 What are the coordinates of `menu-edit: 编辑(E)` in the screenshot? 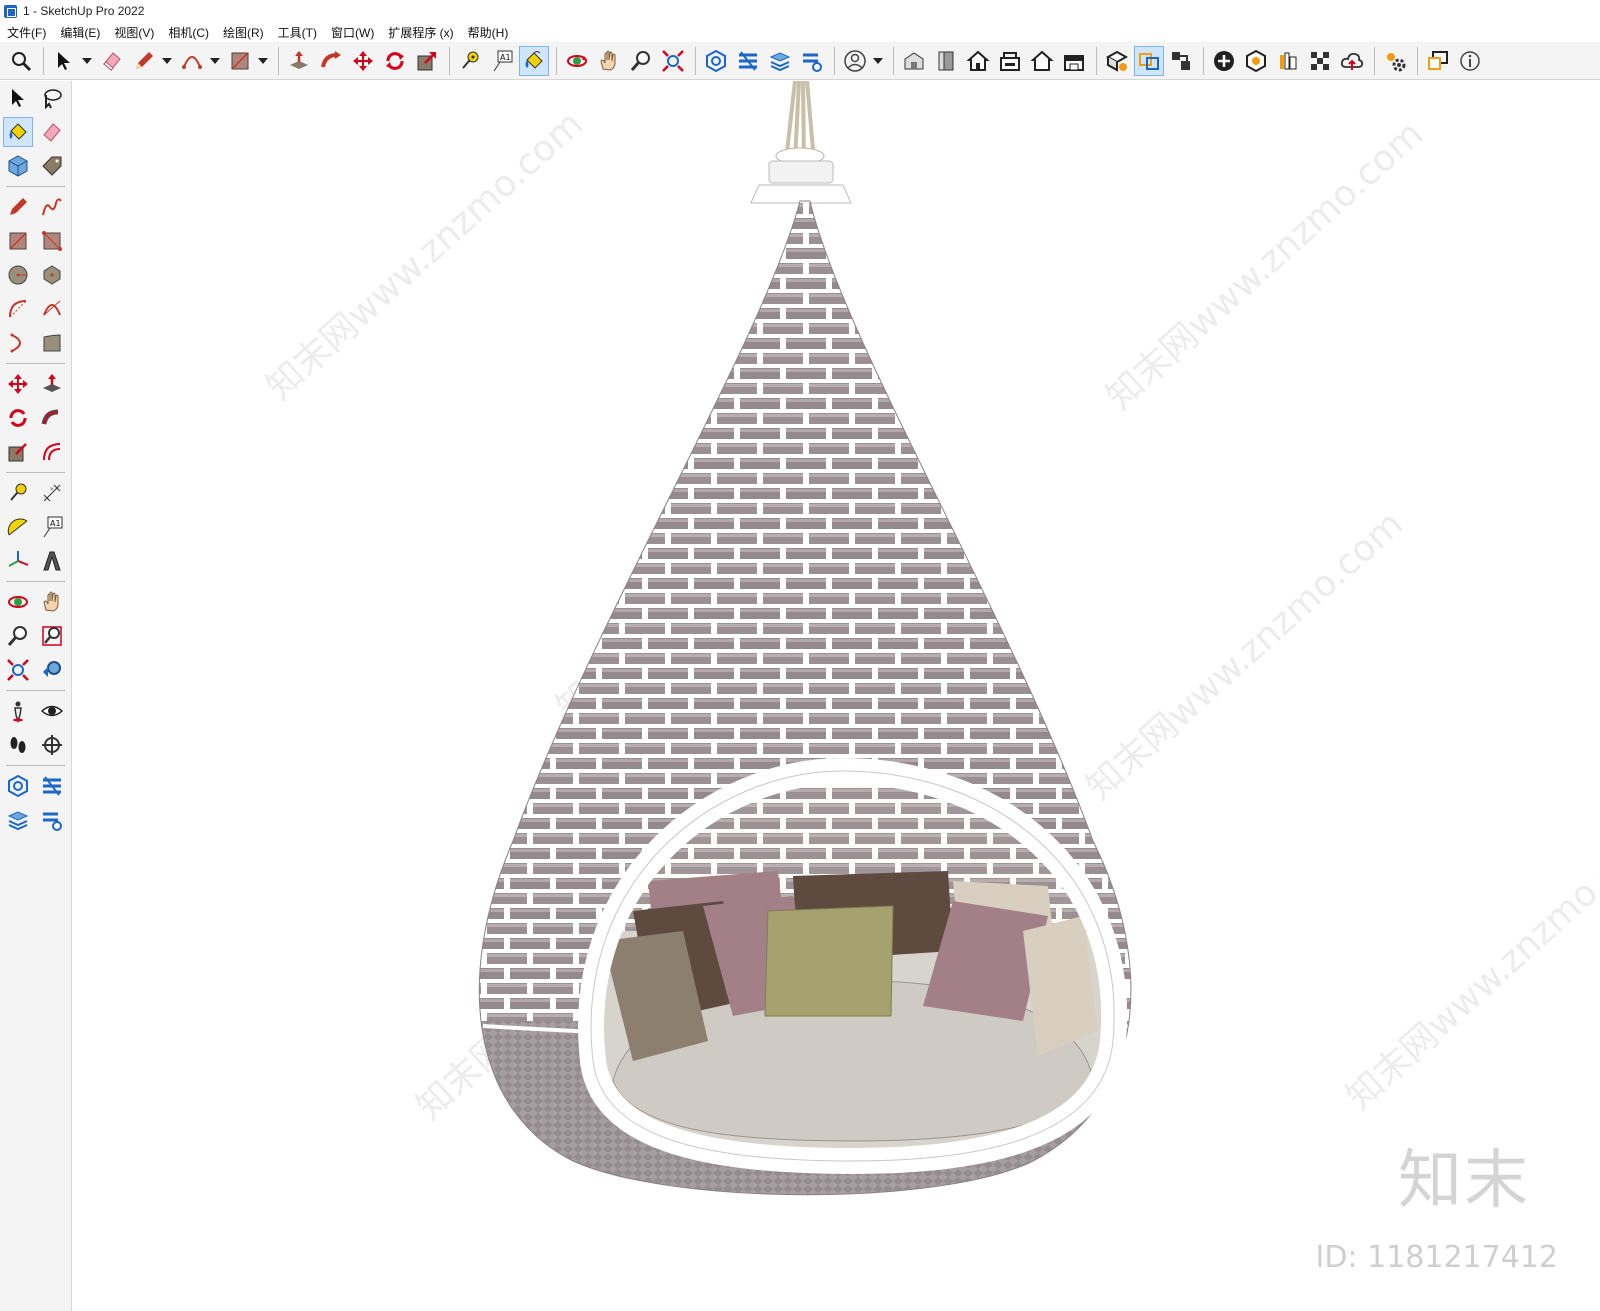 It's located at (80, 32).